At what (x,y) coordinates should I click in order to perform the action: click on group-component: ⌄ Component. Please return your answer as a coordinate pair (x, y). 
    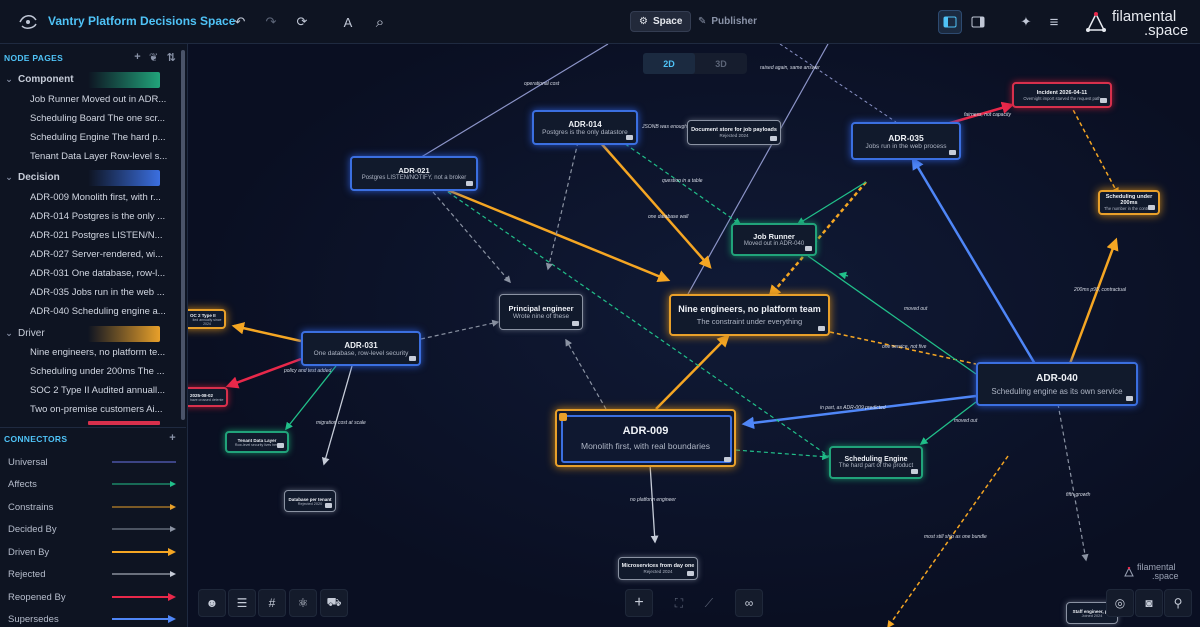
    Looking at the image, I should click on (90, 79).